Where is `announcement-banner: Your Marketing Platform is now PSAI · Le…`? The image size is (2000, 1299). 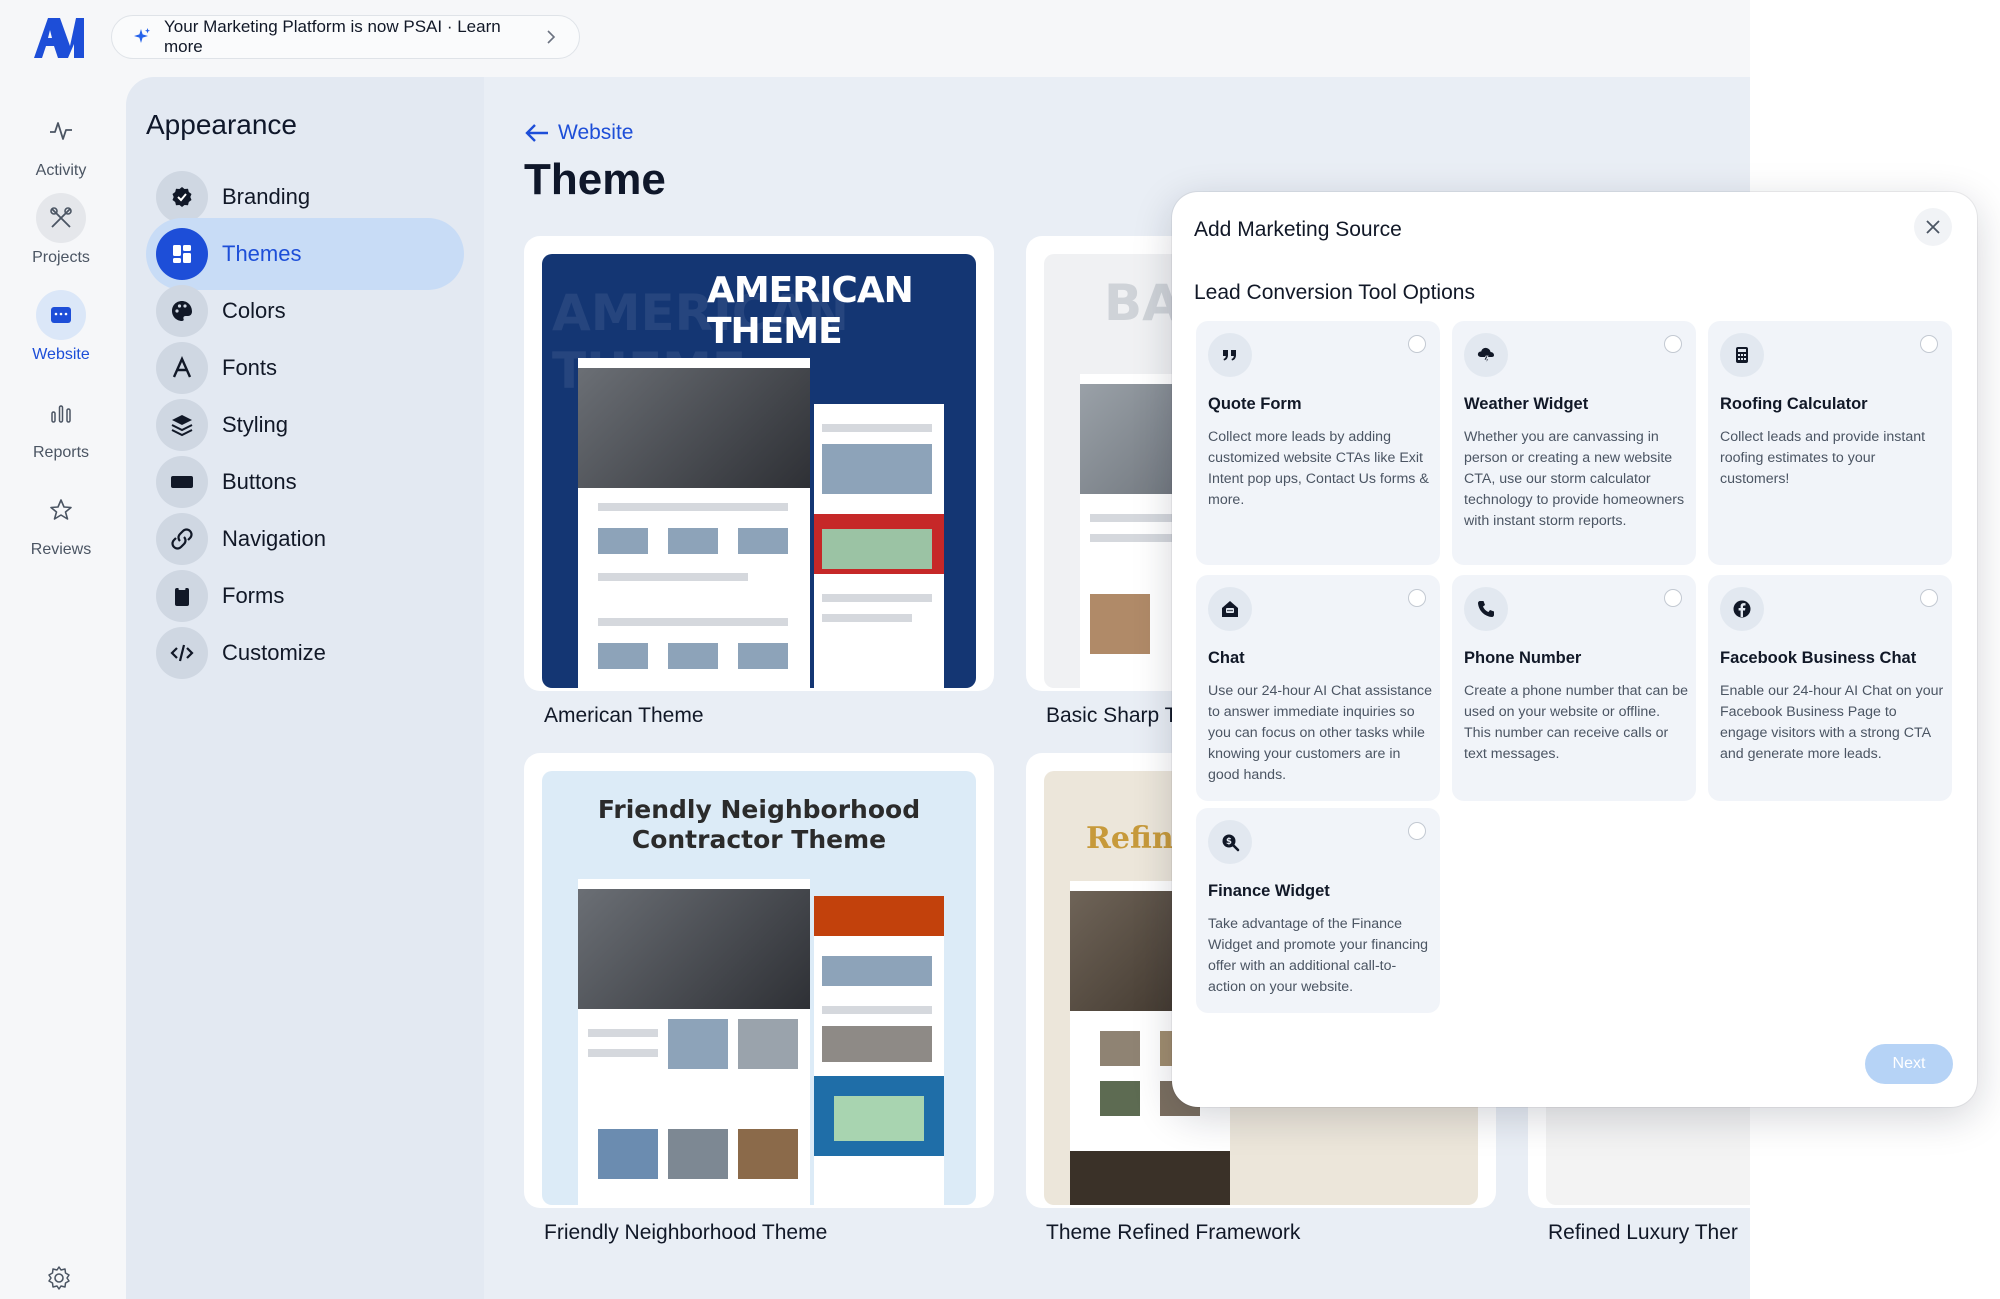 announcement-banner: Your Marketing Platform is now PSAI · Le… is located at coordinates (345, 37).